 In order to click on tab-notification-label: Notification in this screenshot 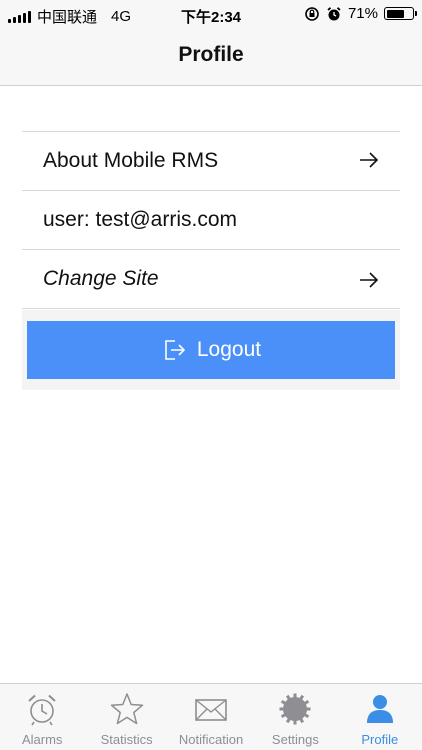, I will do `click(211, 739)`.